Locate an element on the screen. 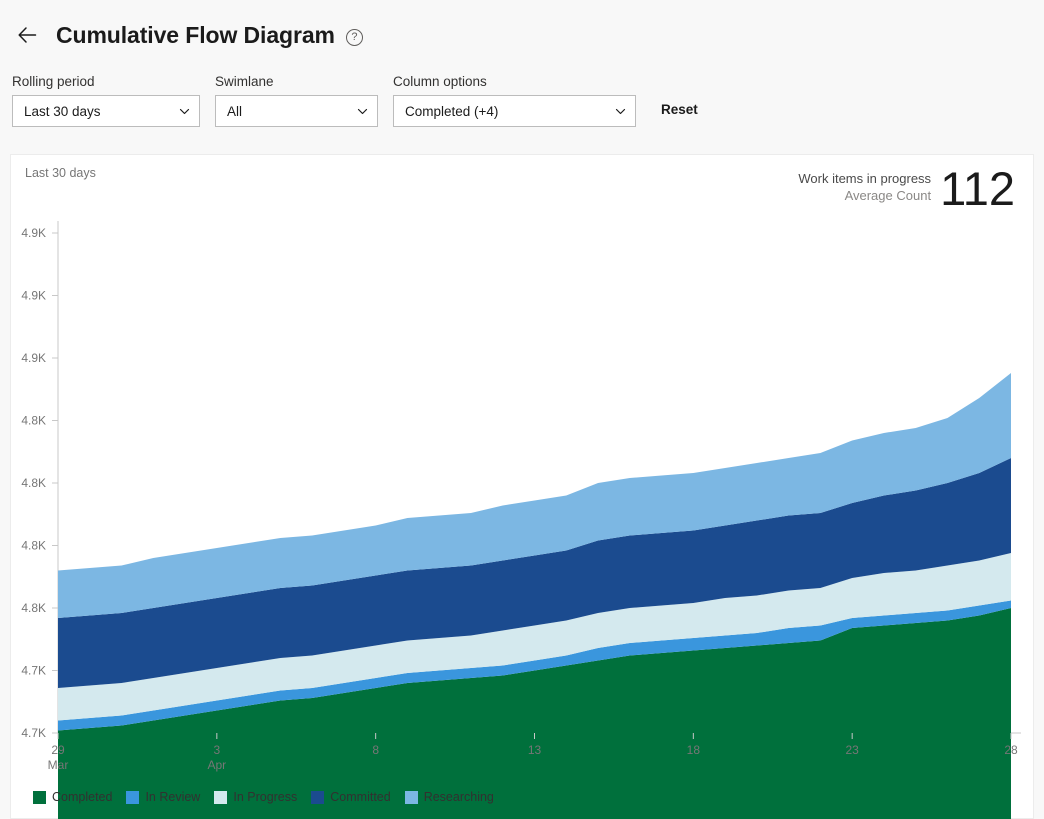 The image size is (1044, 819). back-button is located at coordinates (27, 35).